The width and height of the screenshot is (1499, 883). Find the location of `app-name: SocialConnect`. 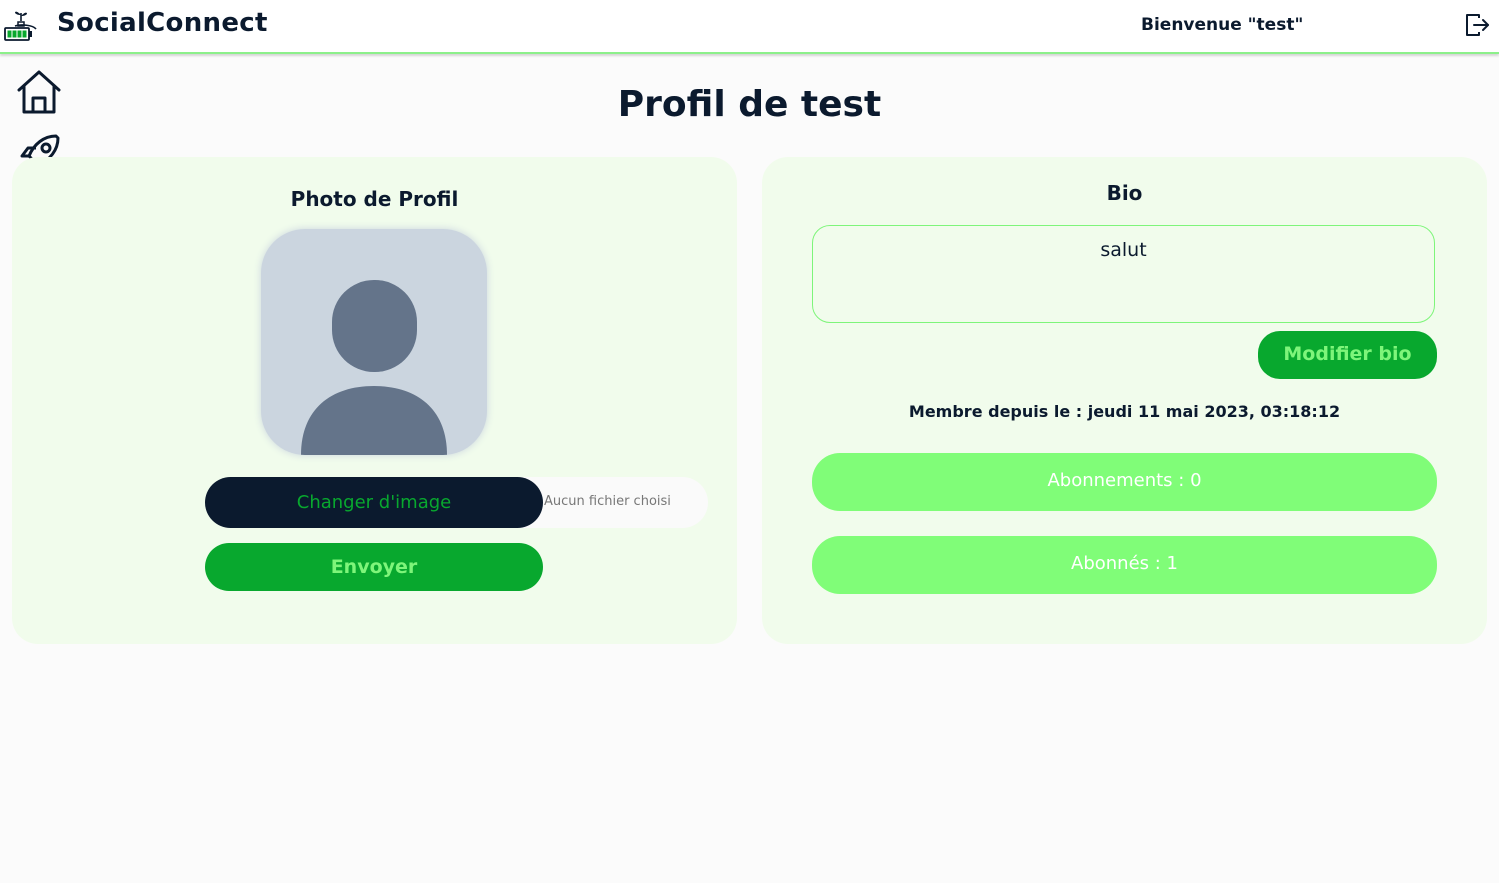

app-name: SocialConnect is located at coordinates (162, 23).